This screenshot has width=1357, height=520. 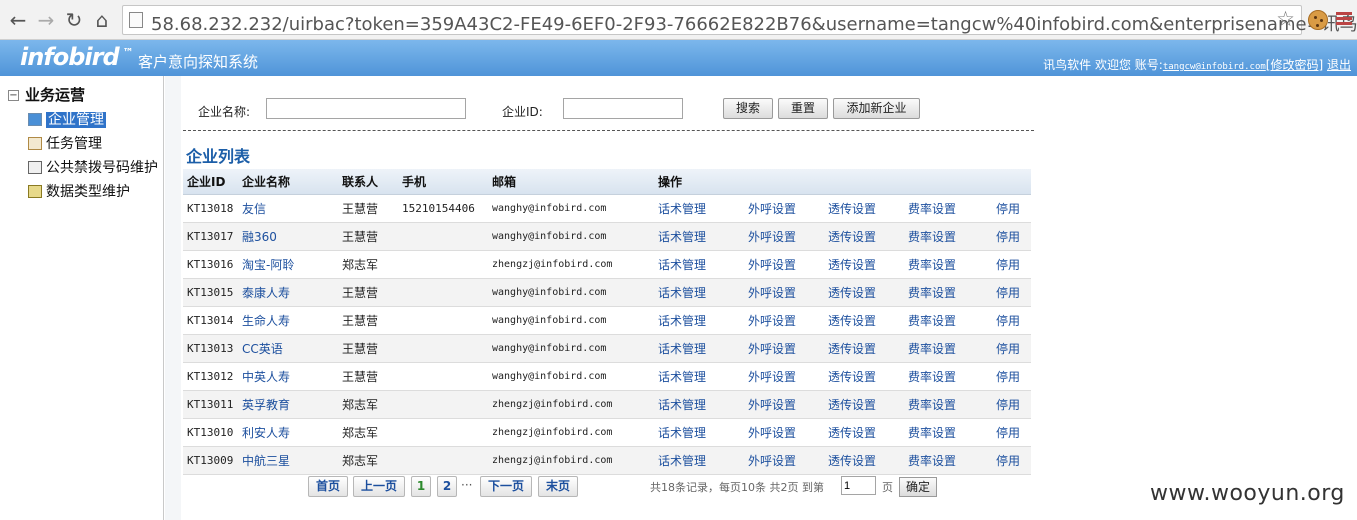 What do you see at coordinates (65, 143) in the screenshot?
I see `sidebar-item-task-mgmt: 任务管理` at bounding box center [65, 143].